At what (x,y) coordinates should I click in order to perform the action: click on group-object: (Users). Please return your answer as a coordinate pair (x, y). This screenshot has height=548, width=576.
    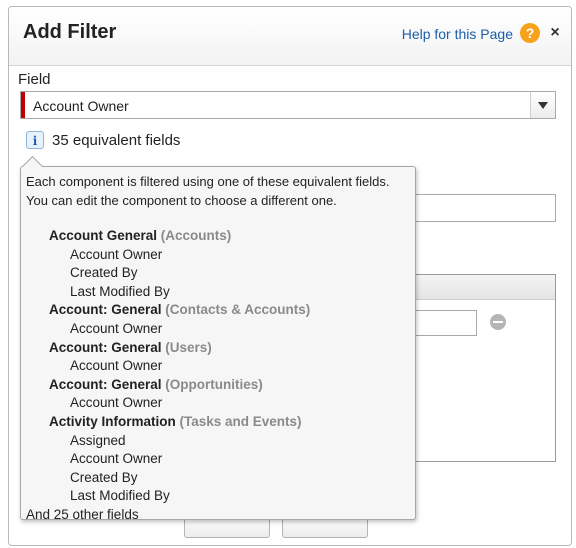
    Looking at the image, I should click on (186, 347).